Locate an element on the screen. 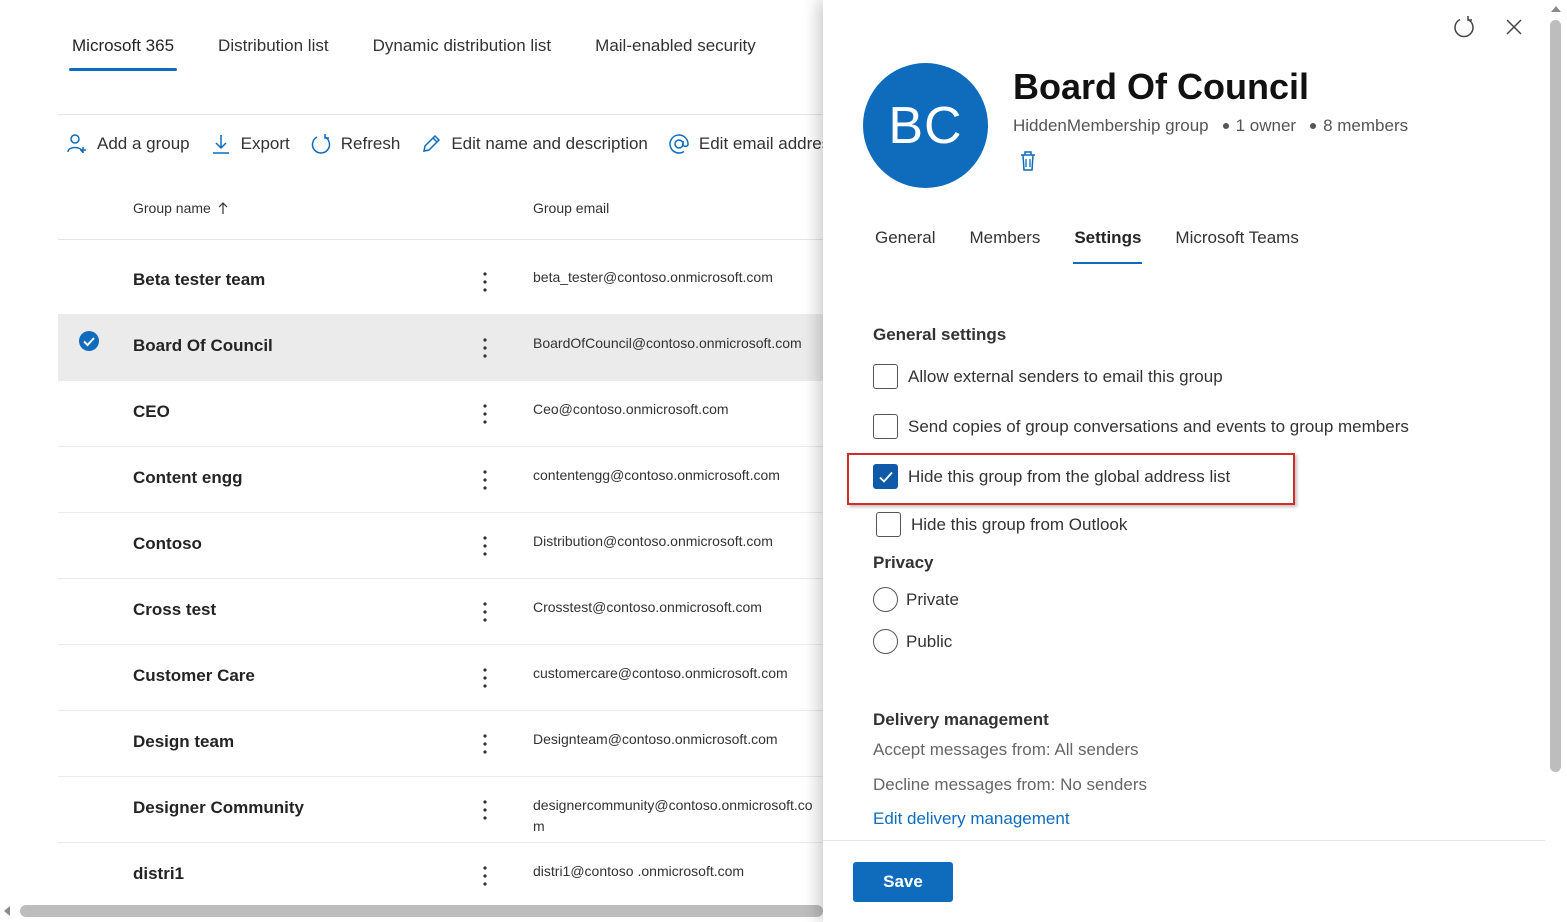 This screenshot has width=1567, height=922. group-name-cell: Designer Community is located at coordinates (218, 808).